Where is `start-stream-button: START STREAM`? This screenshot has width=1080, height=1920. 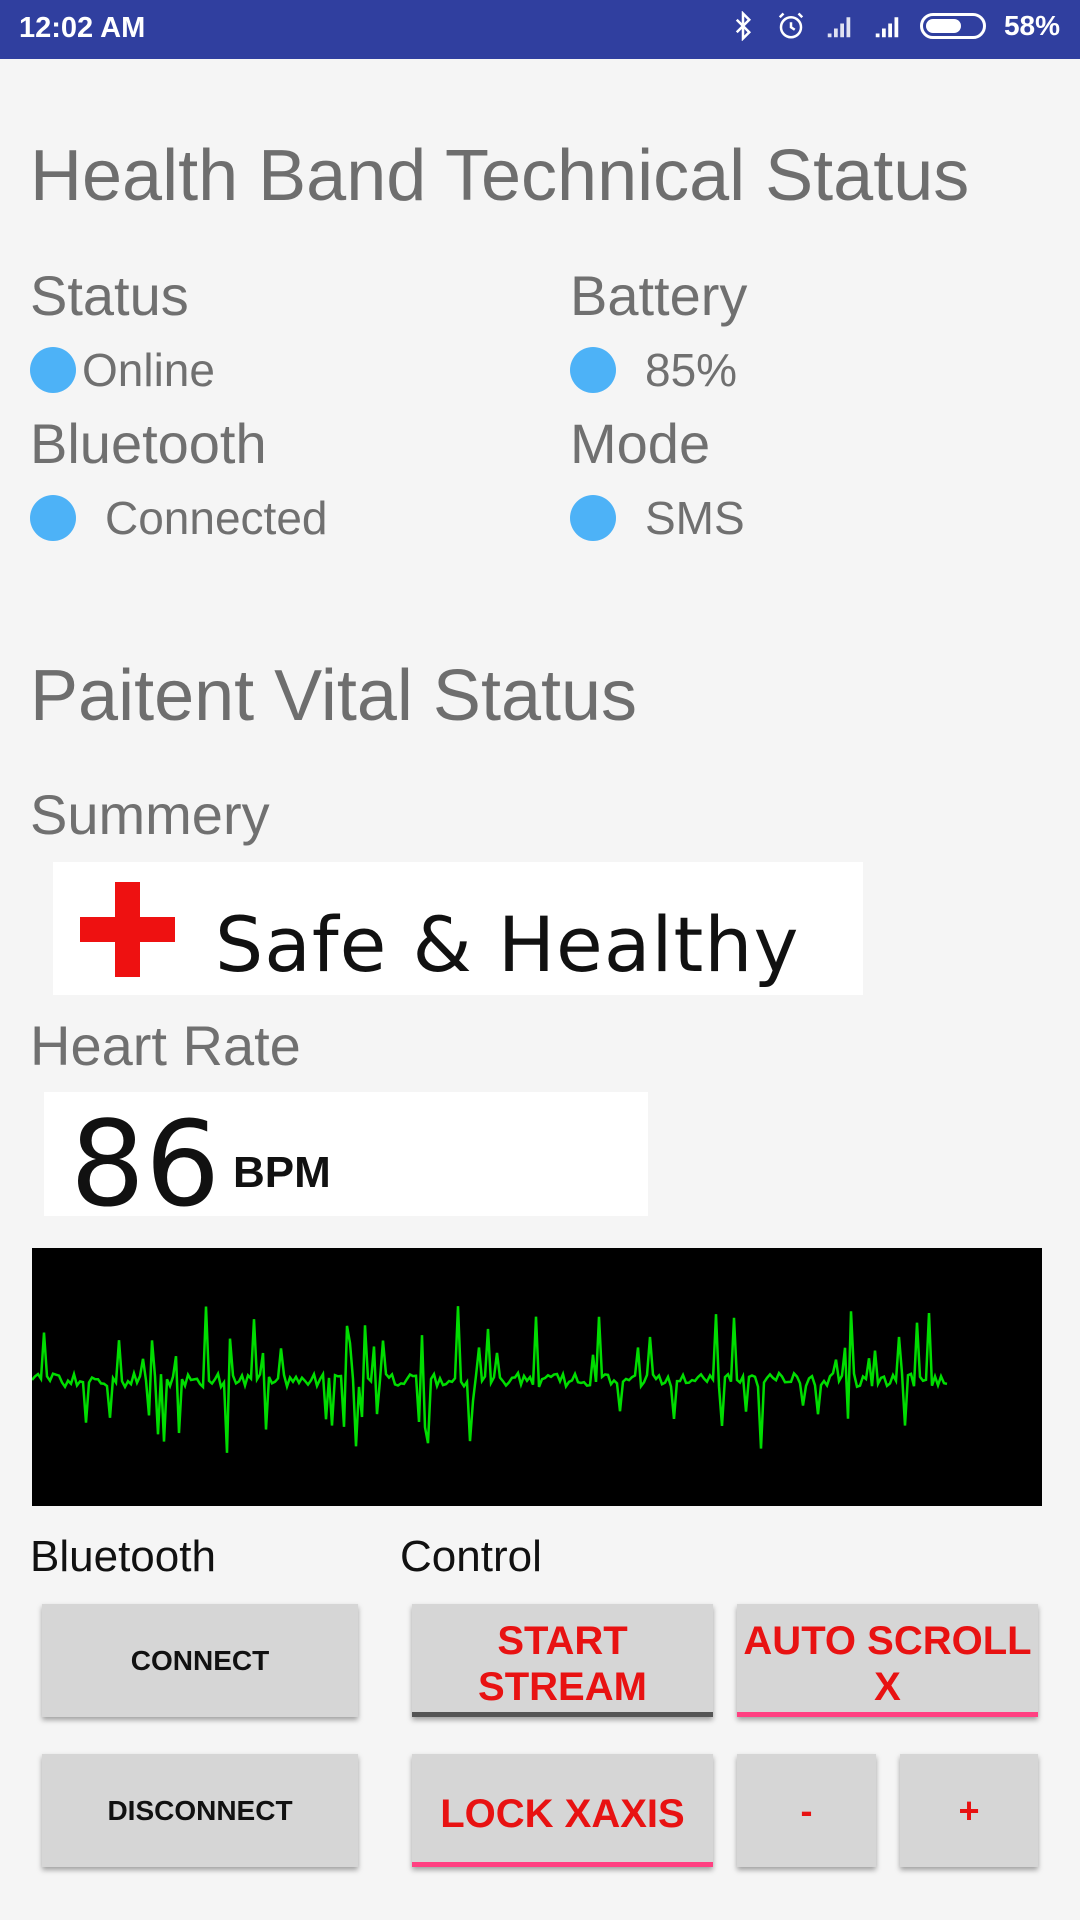
start-stream-button: START STREAM is located at coordinates (562, 1660).